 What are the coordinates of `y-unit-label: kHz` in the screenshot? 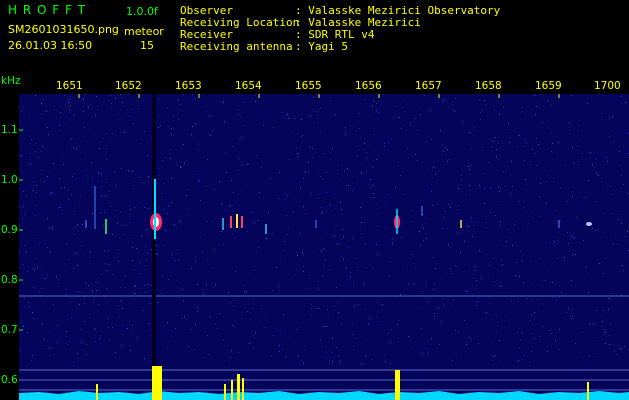 It's located at (11, 81).